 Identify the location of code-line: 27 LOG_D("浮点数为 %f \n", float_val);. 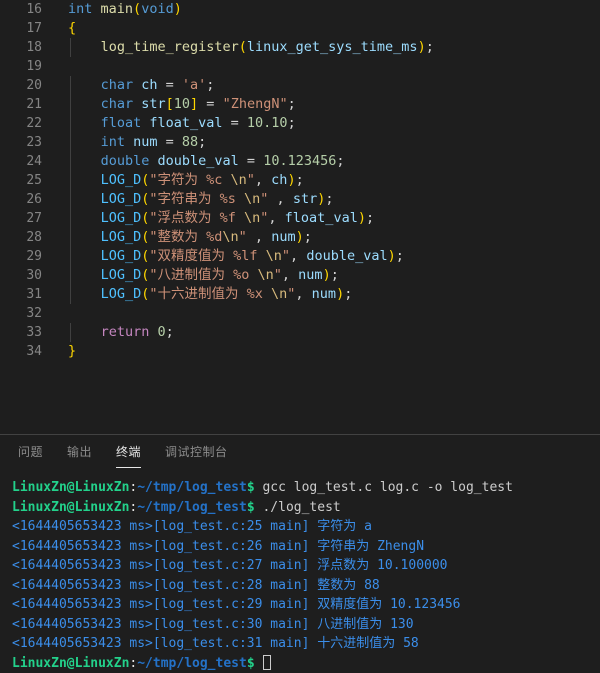
(300, 218).